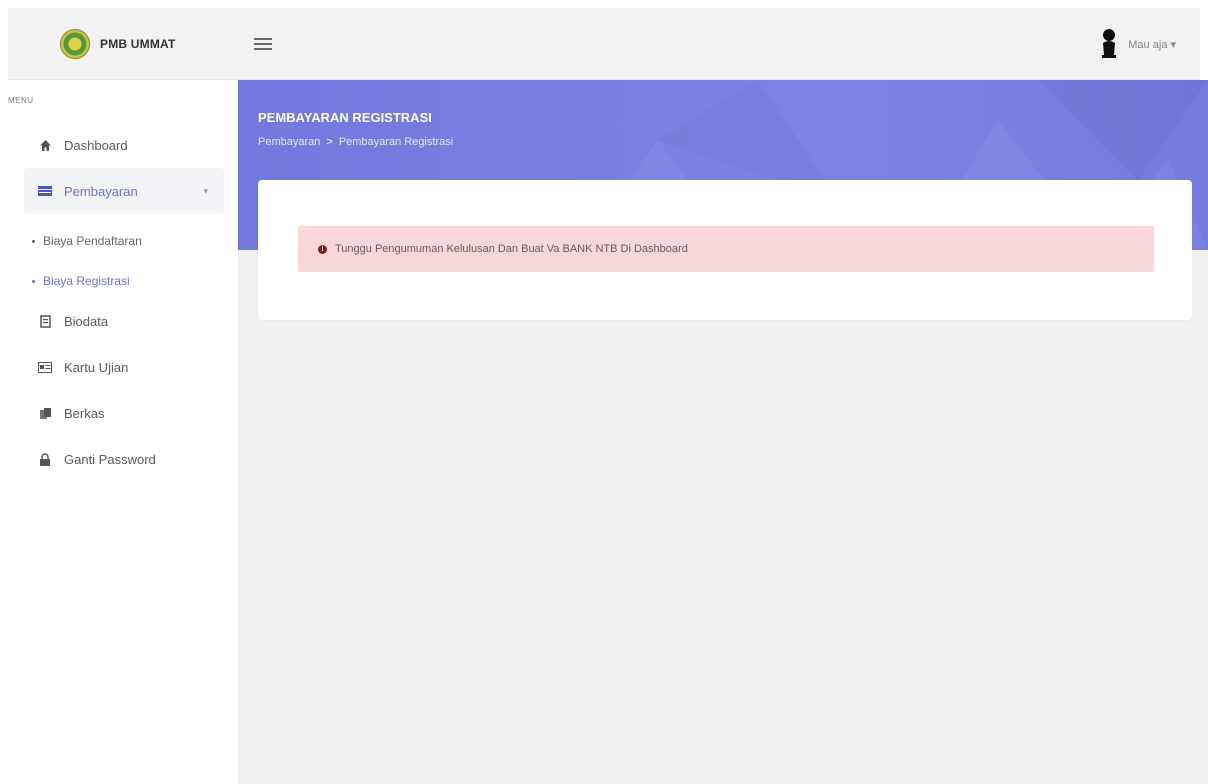 The image size is (1208, 784). What do you see at coordinates (86, 281) in the screenshot?
I see `submenu-item-label: Biaya Registrasi` at bounding box center [86, 281].